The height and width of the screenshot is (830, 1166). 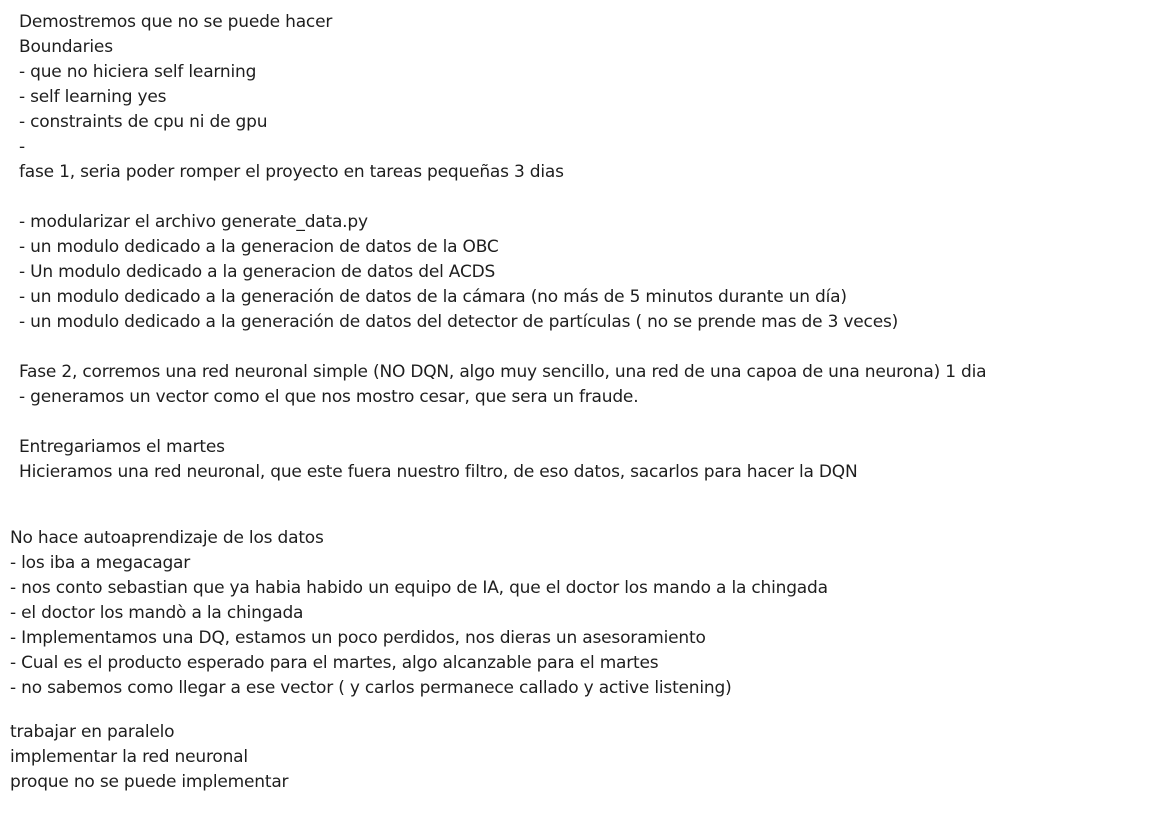 I want to click on note-line: Demostremos que no se puede hacer, so click(x=176, y=22).